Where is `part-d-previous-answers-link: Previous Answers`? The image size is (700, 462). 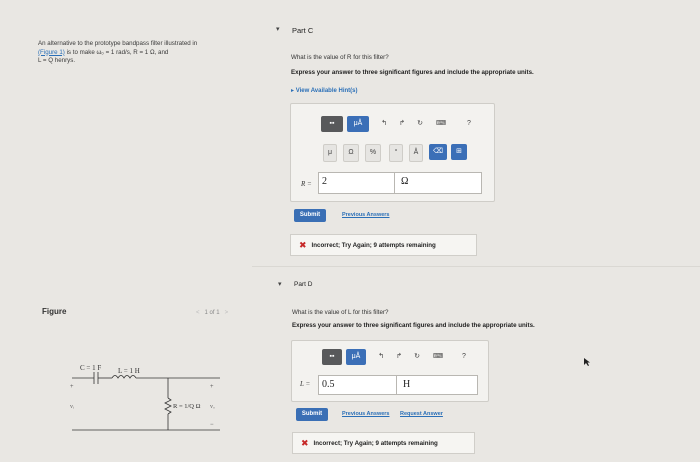 part-d-previous-answers-link: Previous Answers is located at coordinates (365, 414).